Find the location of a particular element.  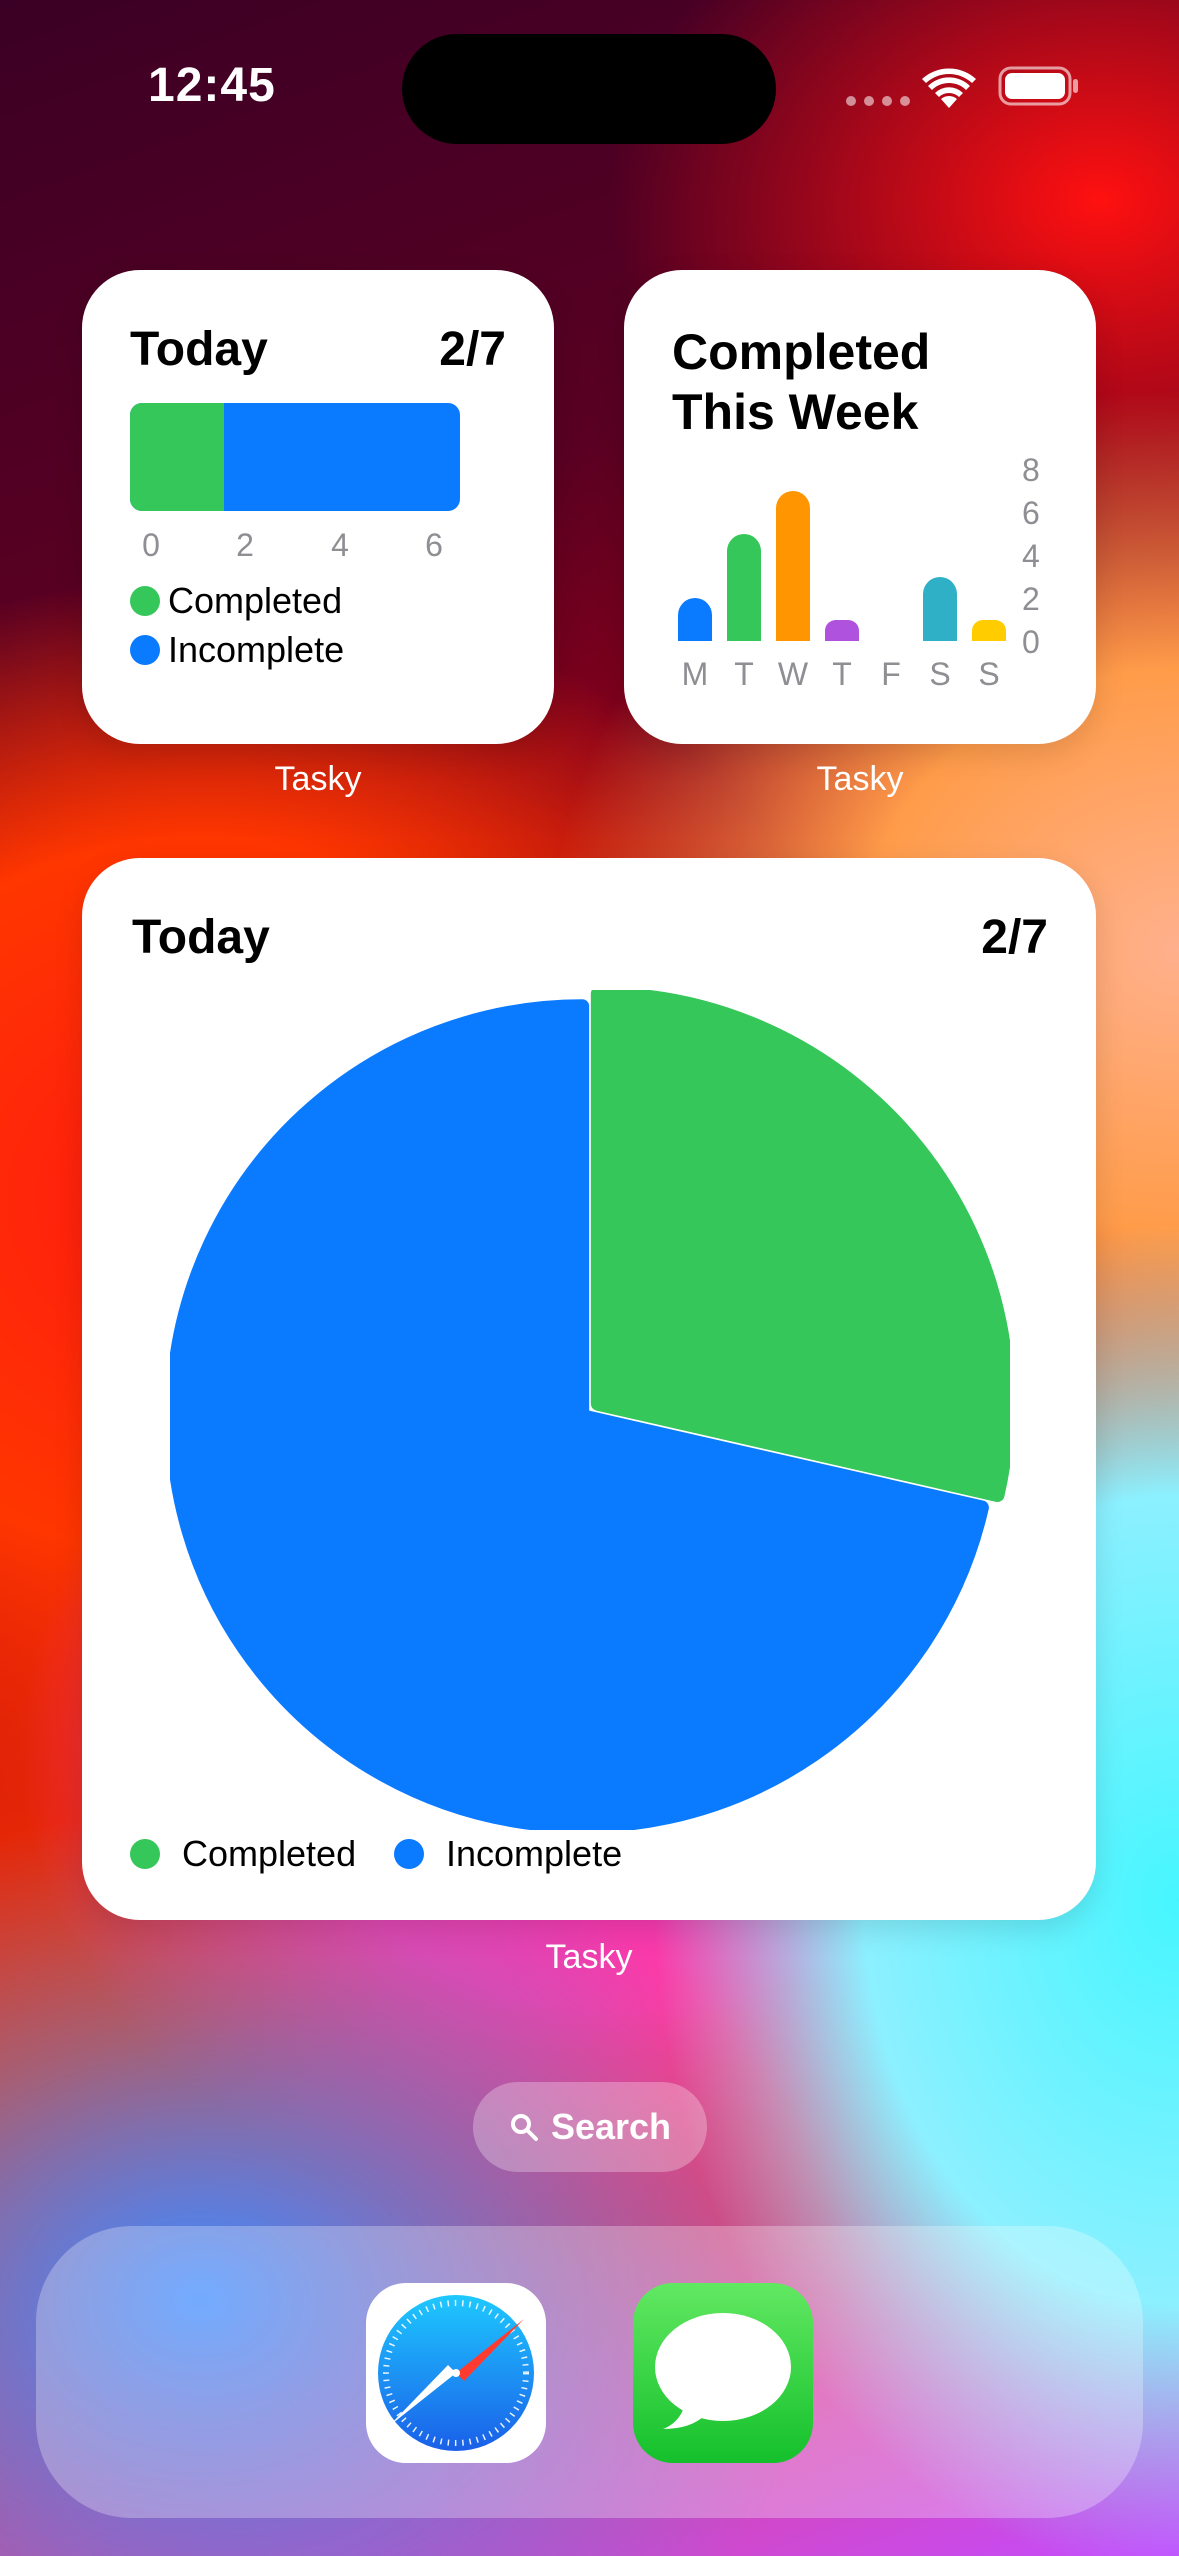

widget-title: Completed This Week is located at coordinates (801, 382).